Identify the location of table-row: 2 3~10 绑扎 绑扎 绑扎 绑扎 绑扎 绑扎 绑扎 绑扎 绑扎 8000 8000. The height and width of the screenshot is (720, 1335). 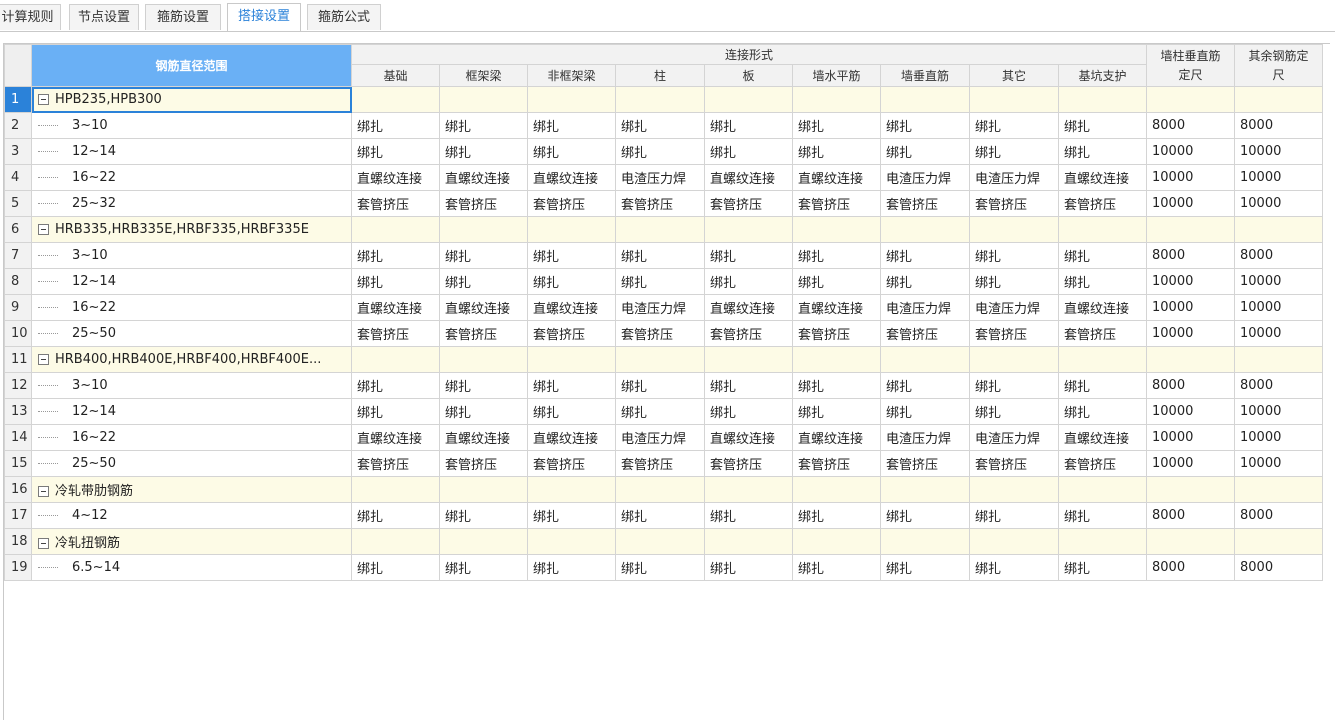
(663, 125).